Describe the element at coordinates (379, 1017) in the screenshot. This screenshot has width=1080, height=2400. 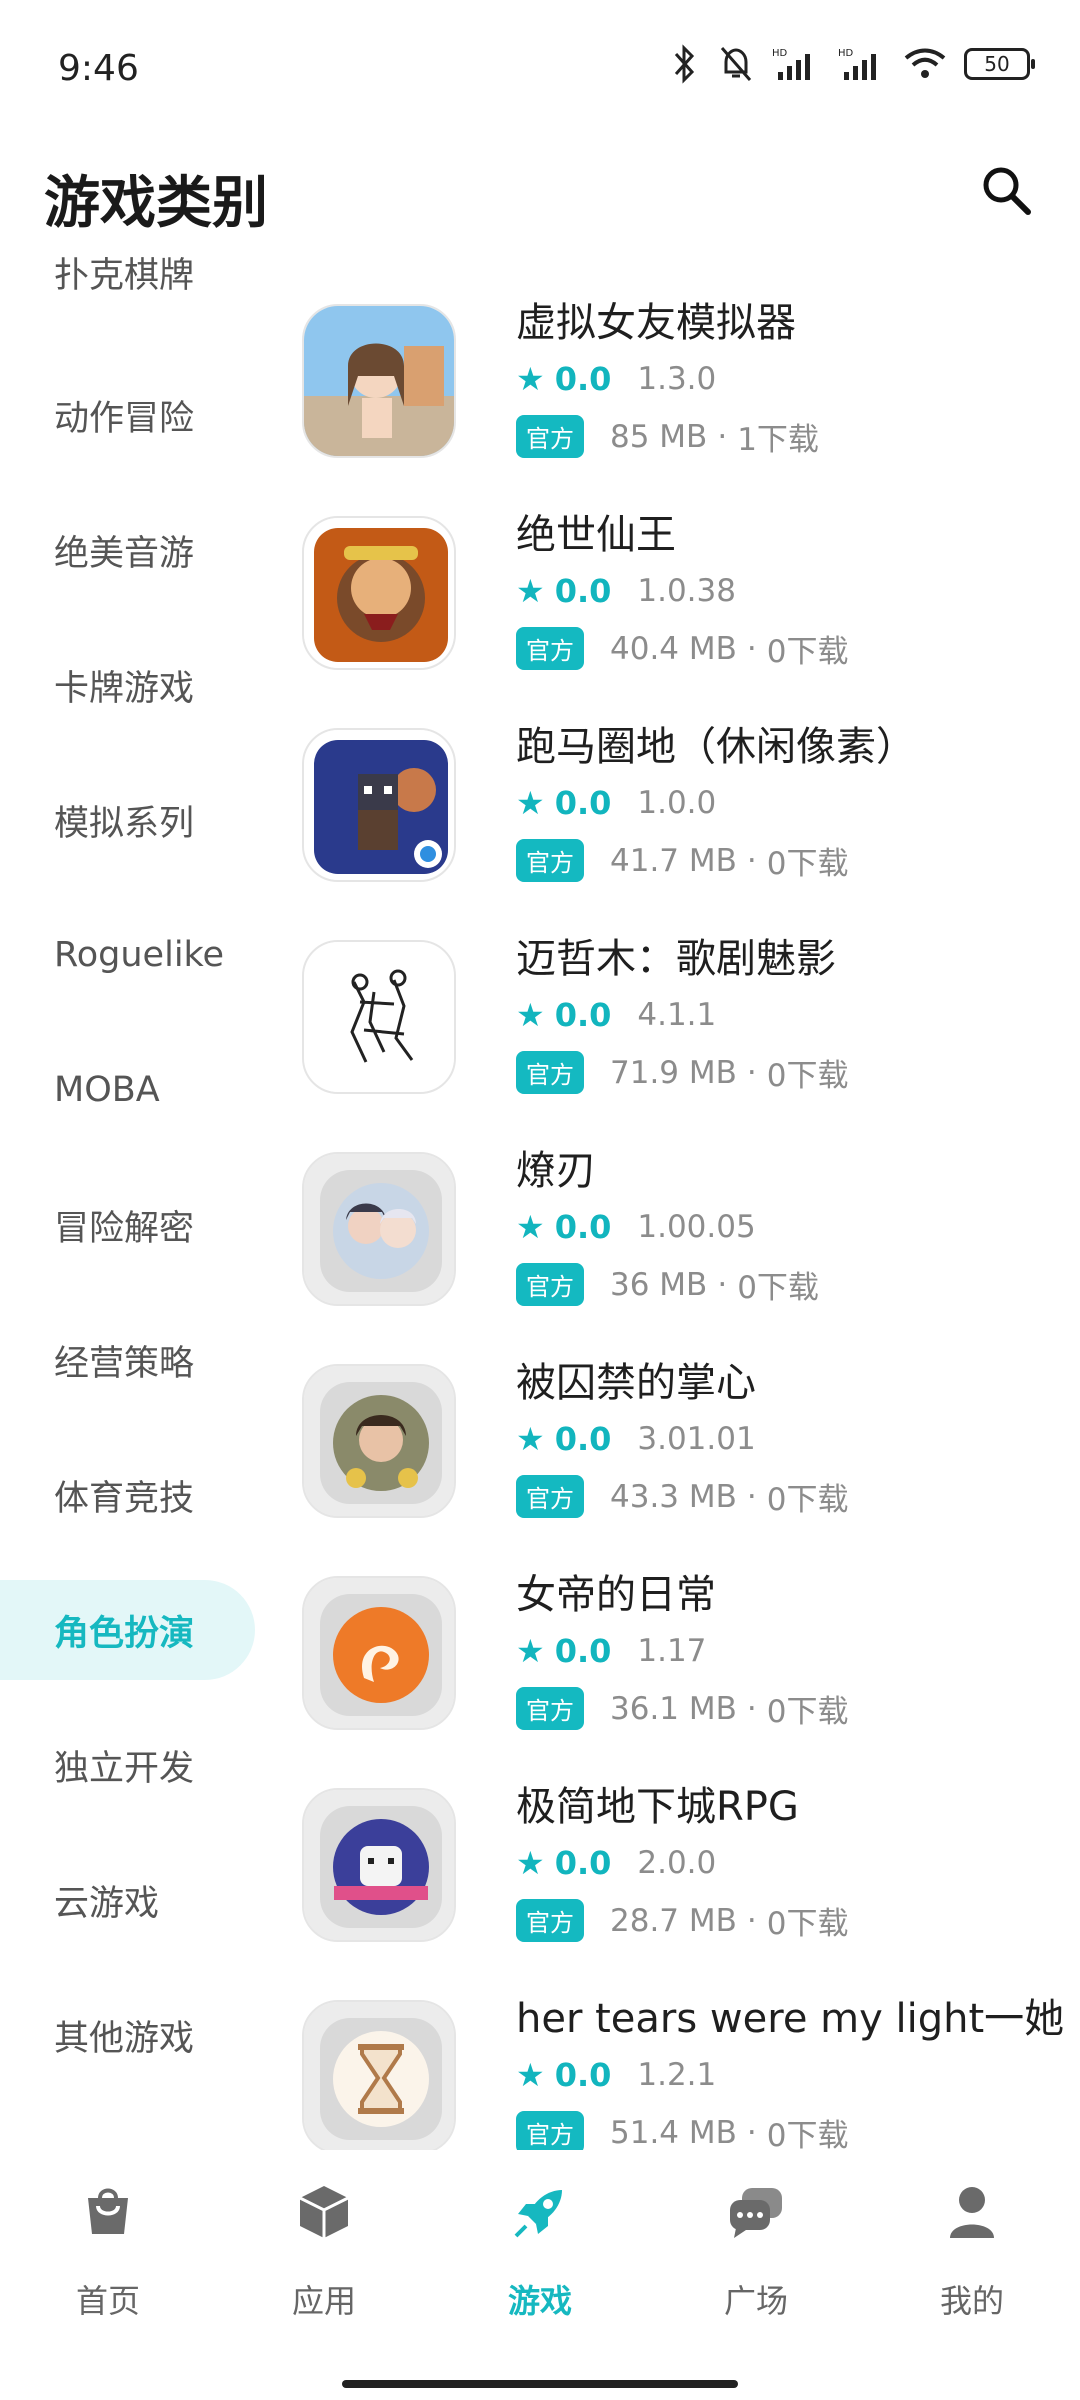
I see `sketch-figures-icon` at that location.